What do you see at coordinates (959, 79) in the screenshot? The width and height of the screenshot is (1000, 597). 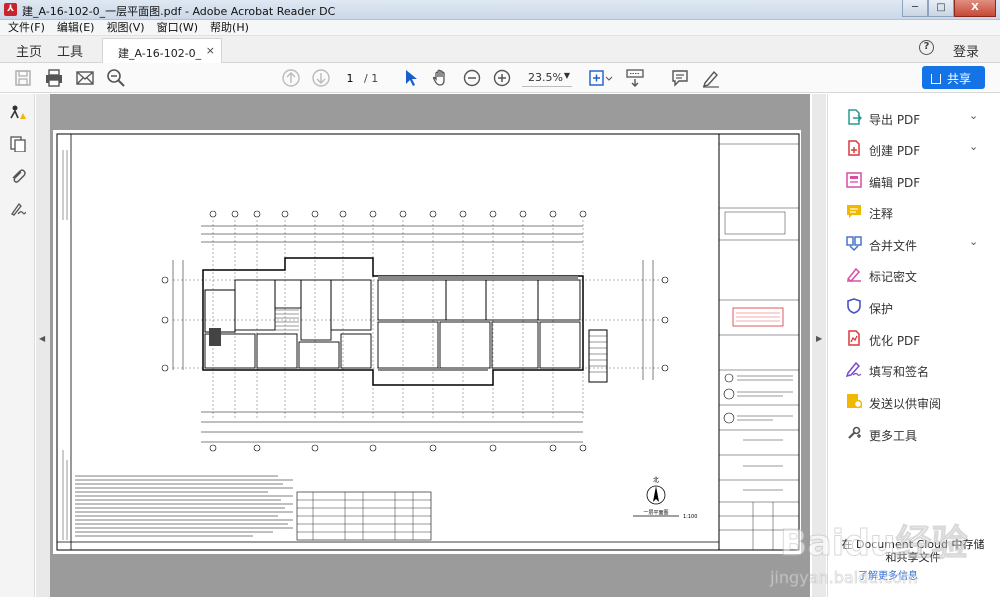 I see `share-label: 共享` at bounding box center [959, 79].